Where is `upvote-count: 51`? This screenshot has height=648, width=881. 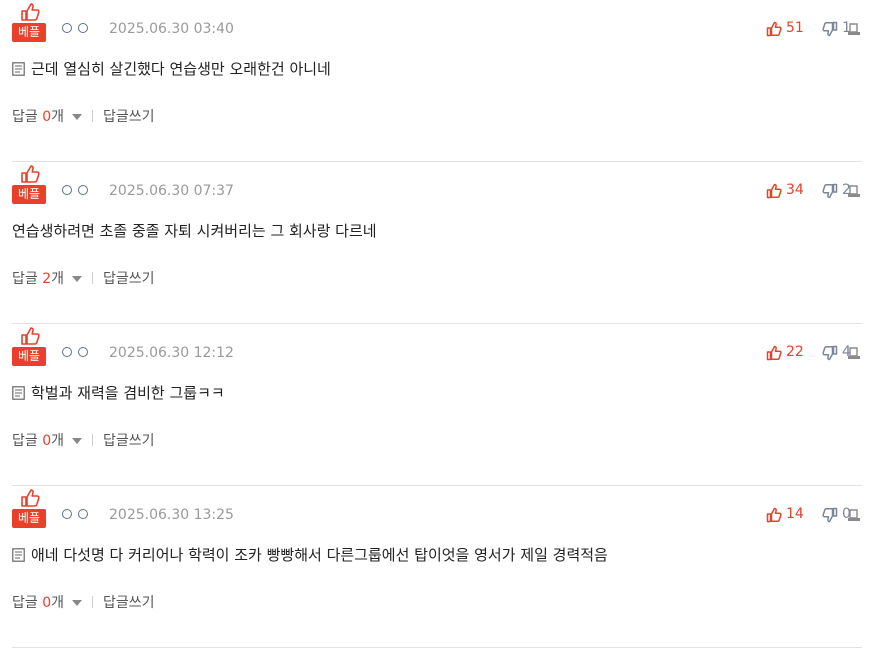 upvote-count: 51 is located at coordinates (795, 28).